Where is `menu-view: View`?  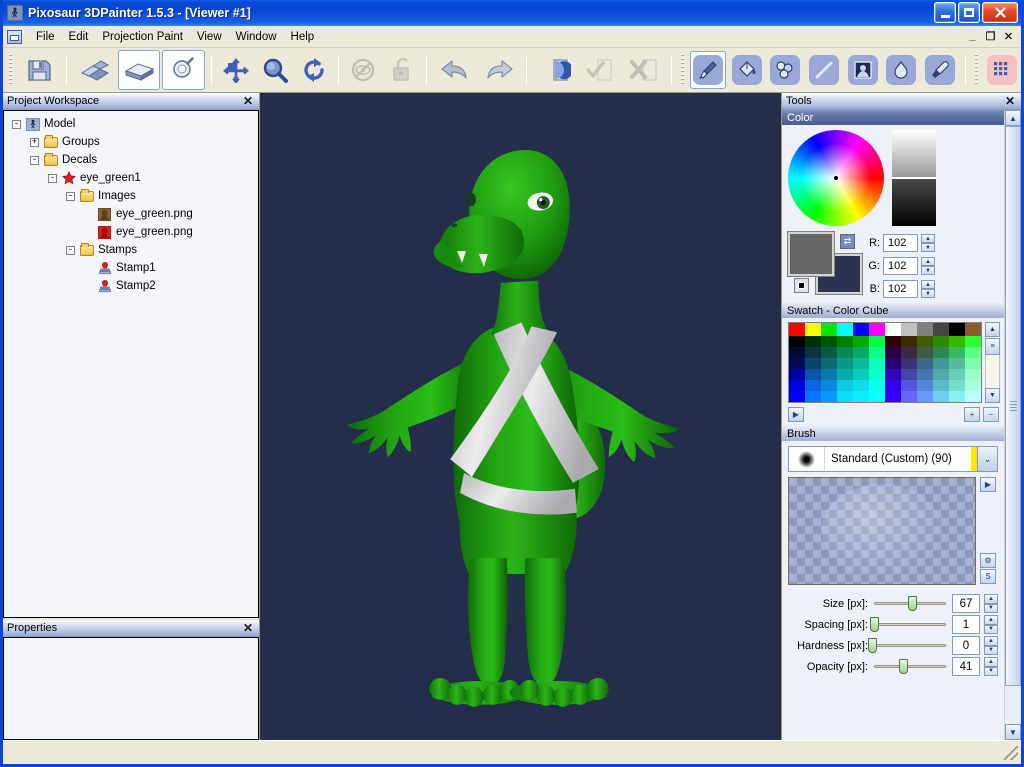
menu-view: View is located at coordinates (209, 37).